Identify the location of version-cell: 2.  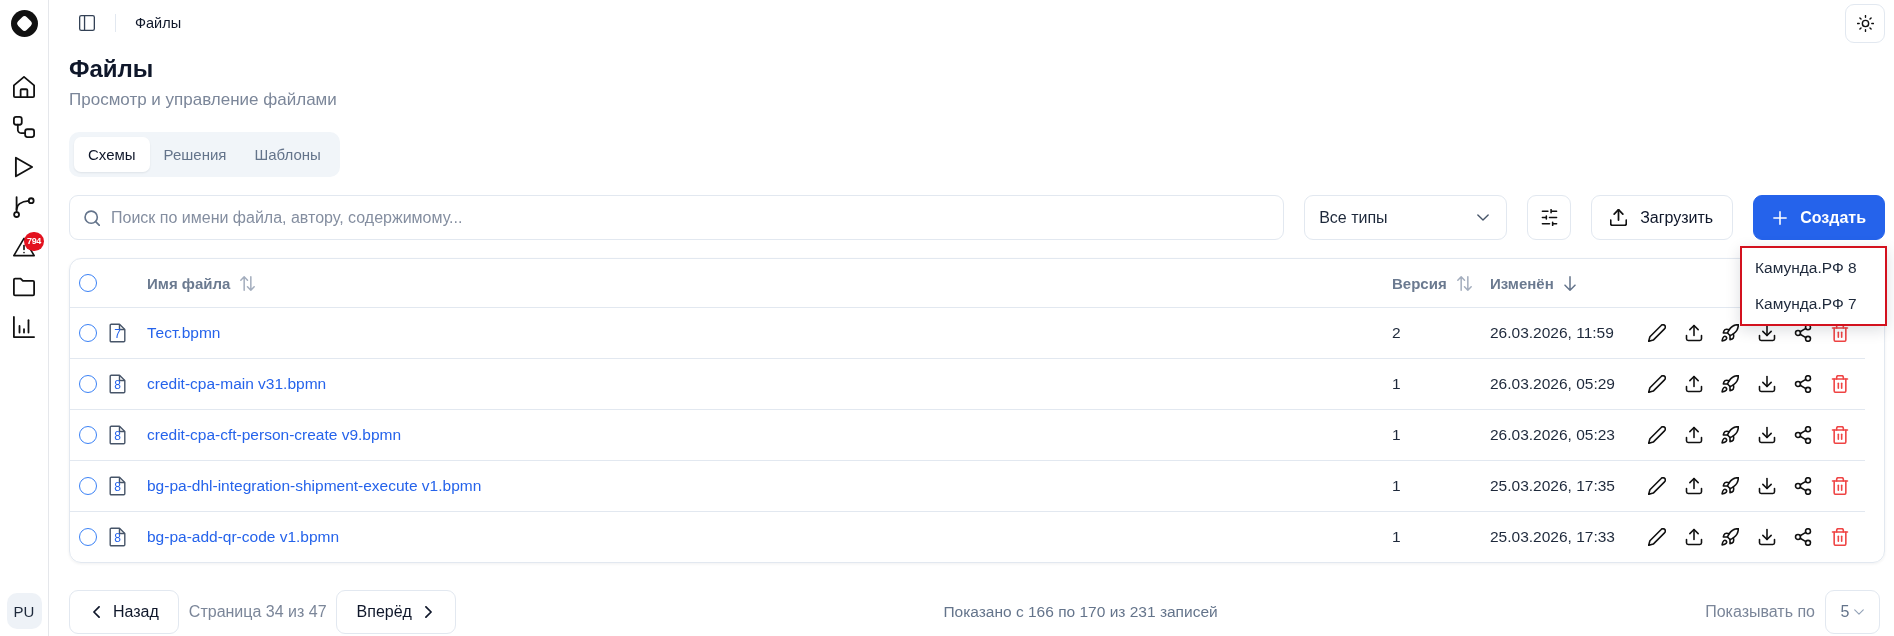
(1396, 333).